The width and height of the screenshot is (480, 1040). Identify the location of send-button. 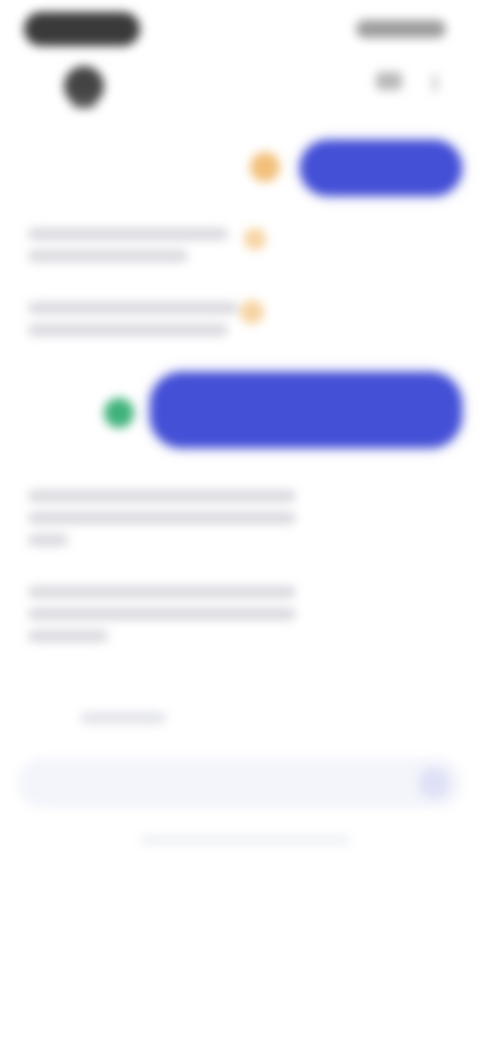
(434, 783).